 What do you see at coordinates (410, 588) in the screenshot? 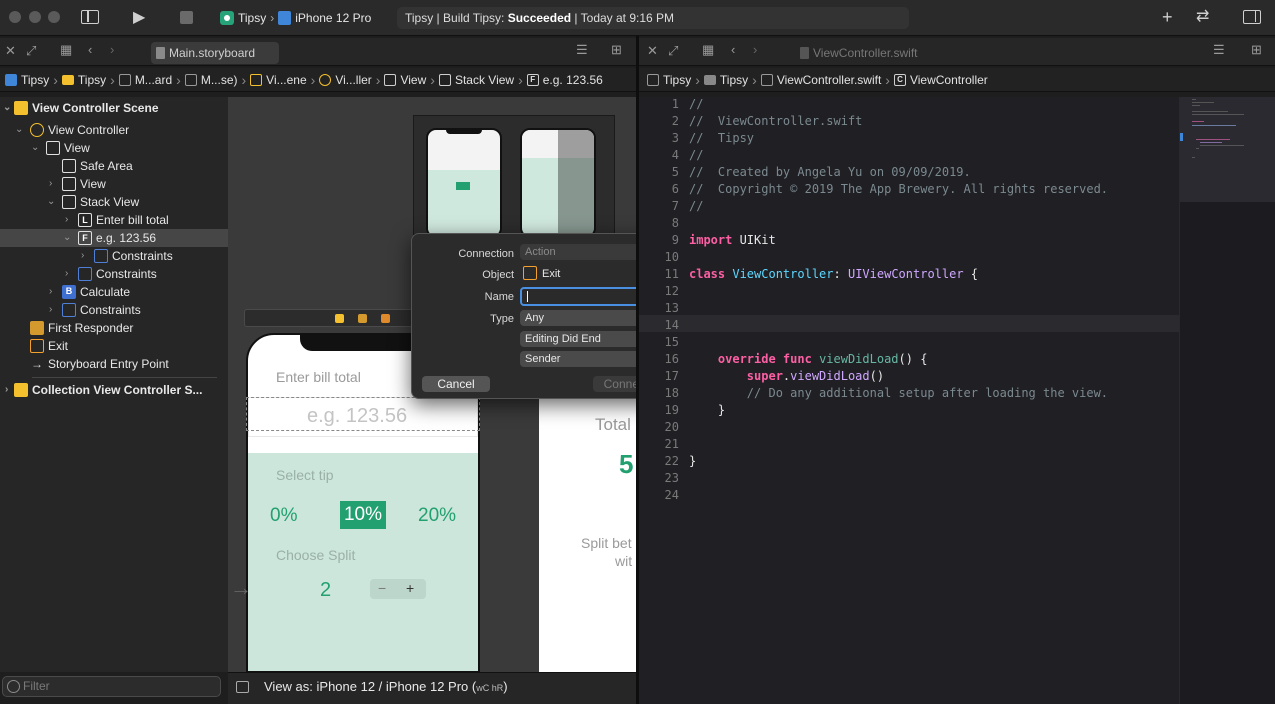
I see `stepper-plus-button: +` at bounding box center [410, 588].